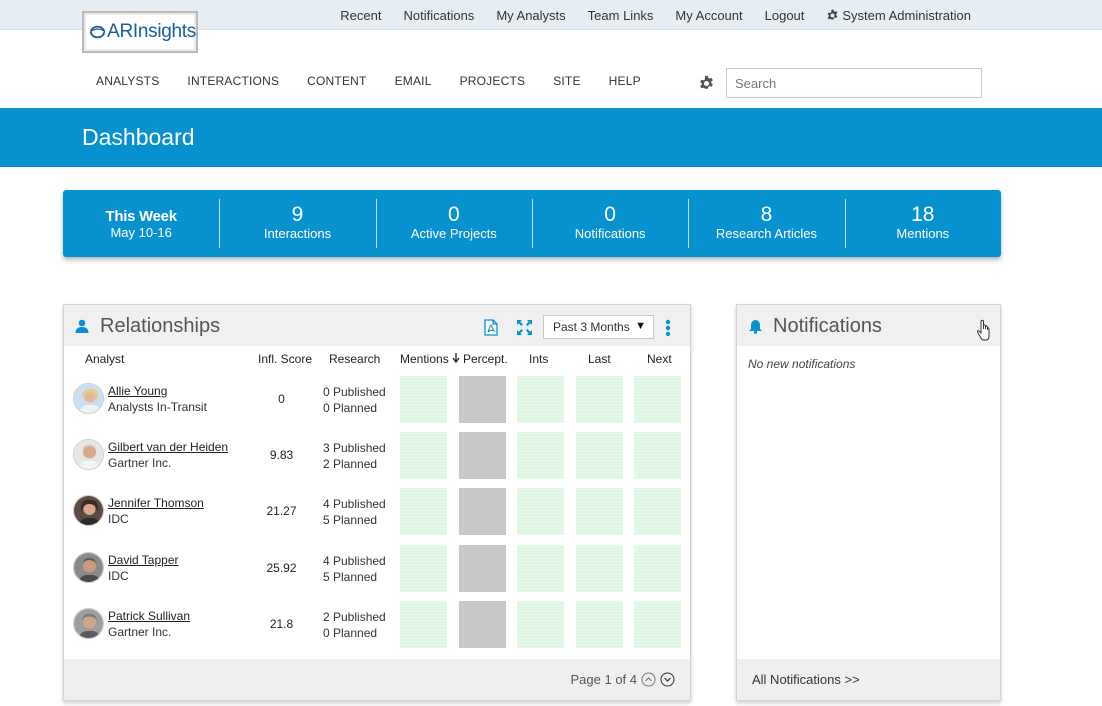  Describe the element at coordinates (354, 504) in the screenshot. I see `published-count: 4 Published` at that location.